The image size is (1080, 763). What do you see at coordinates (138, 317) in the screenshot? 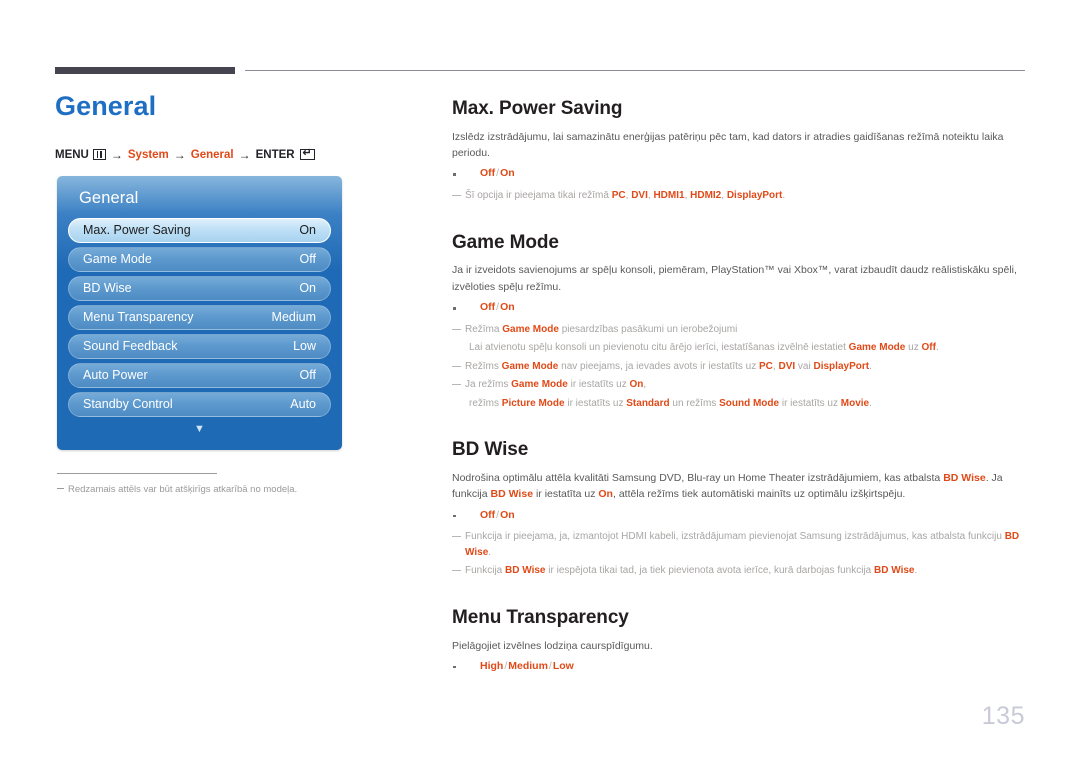
I see `osd-row-label: Menu Transparency` at bounding box center [138, 317].